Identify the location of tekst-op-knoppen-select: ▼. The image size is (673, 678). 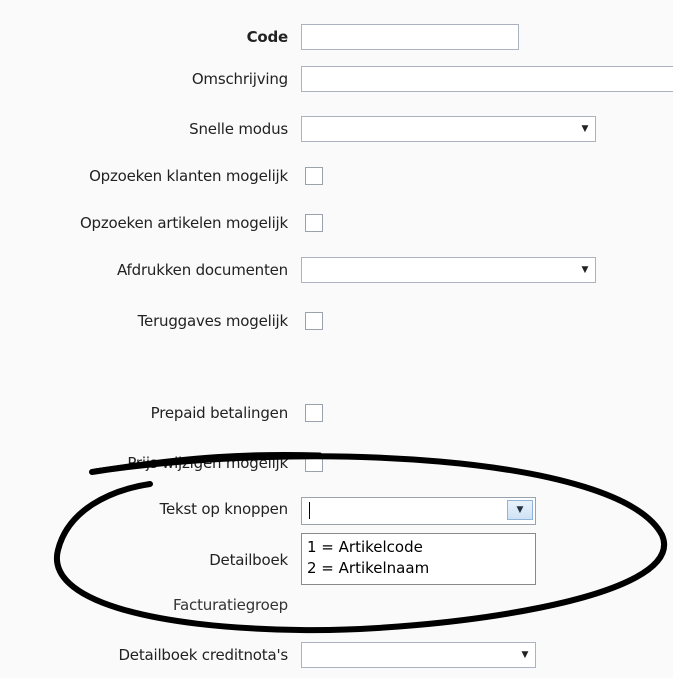
(418, 511).